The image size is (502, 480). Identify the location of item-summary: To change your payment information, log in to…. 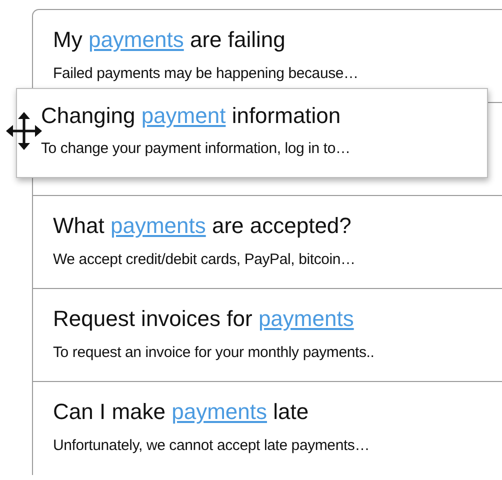
(195, 148).